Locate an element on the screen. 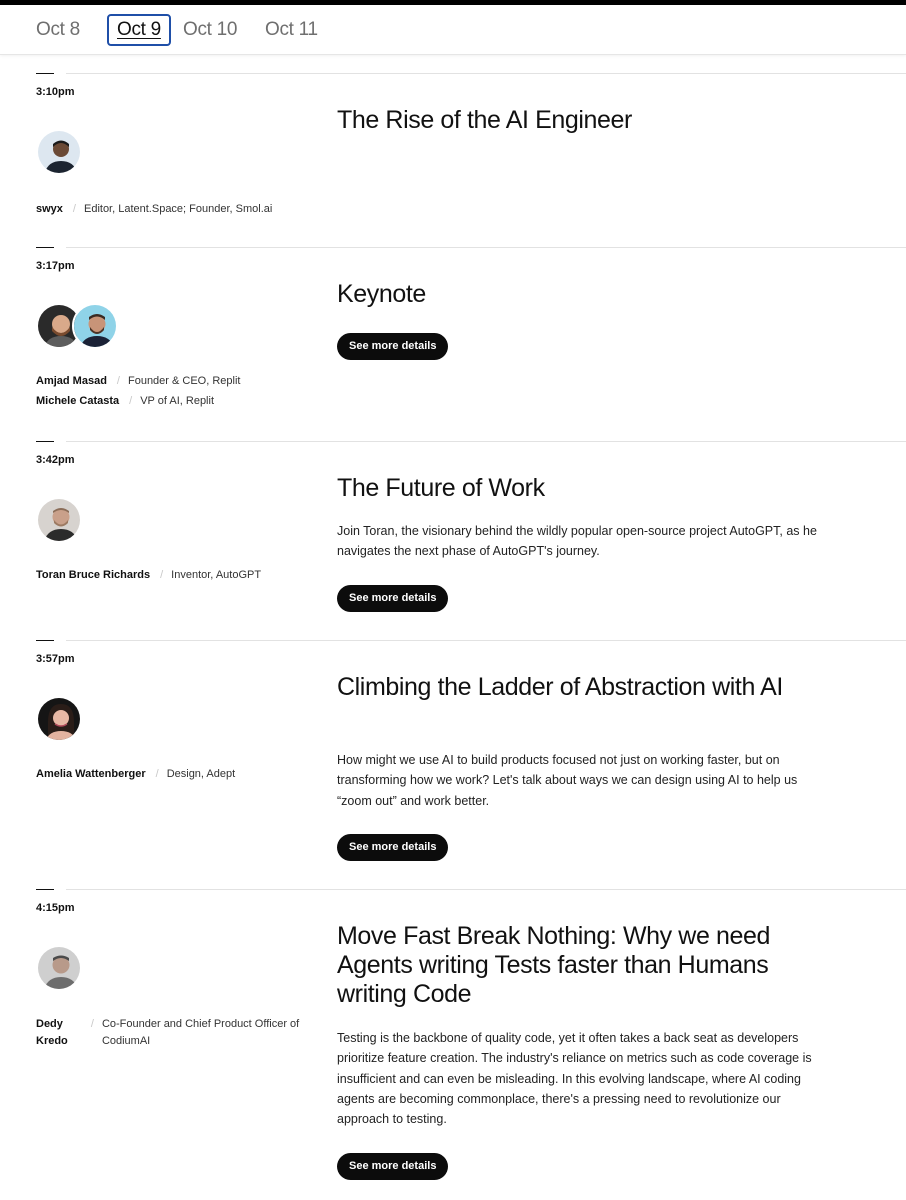 This screenshot has height=1200, width=906. tab-oct-9: Oct 9 is located at coordinates (139, 30).